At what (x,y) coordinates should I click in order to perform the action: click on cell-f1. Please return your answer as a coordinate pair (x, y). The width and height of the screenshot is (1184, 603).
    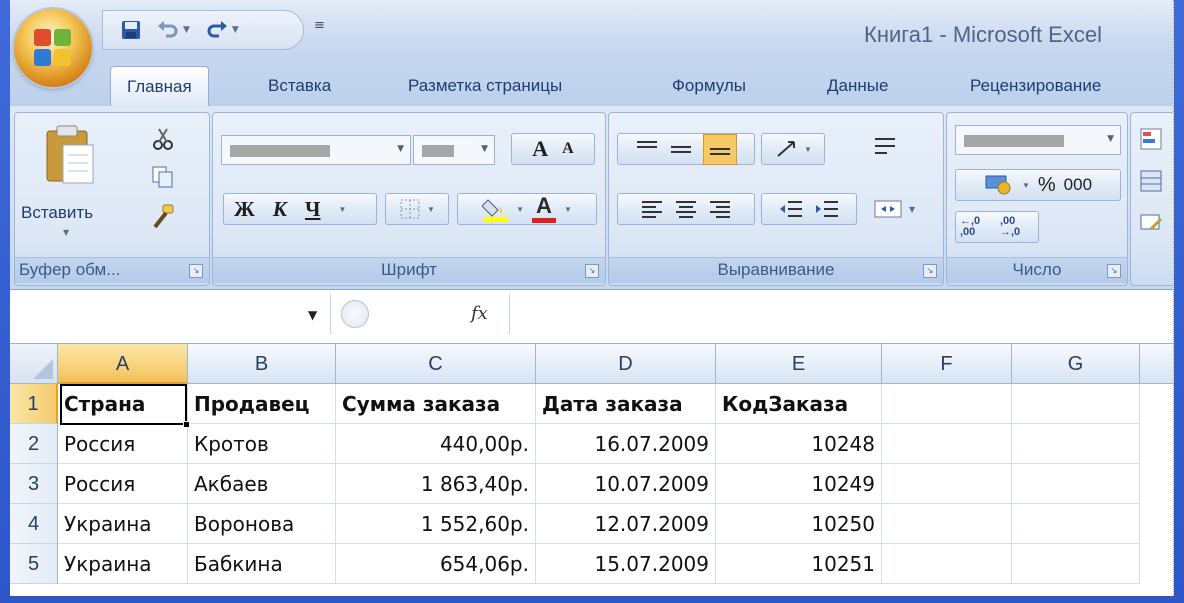
    Looking at the image, I should click on (947, 404).